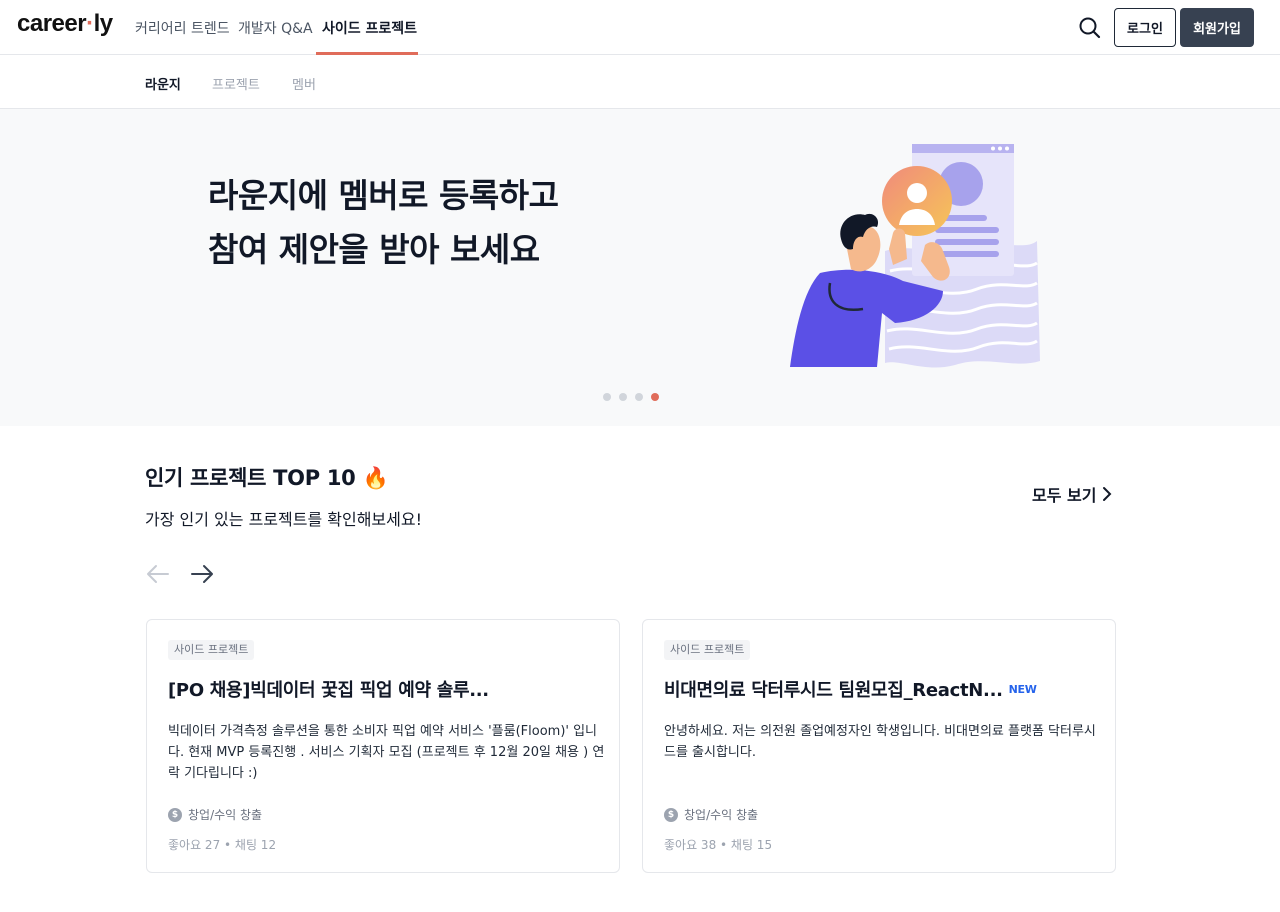  I want to click on active-nav-indicator, so click(367, 53).